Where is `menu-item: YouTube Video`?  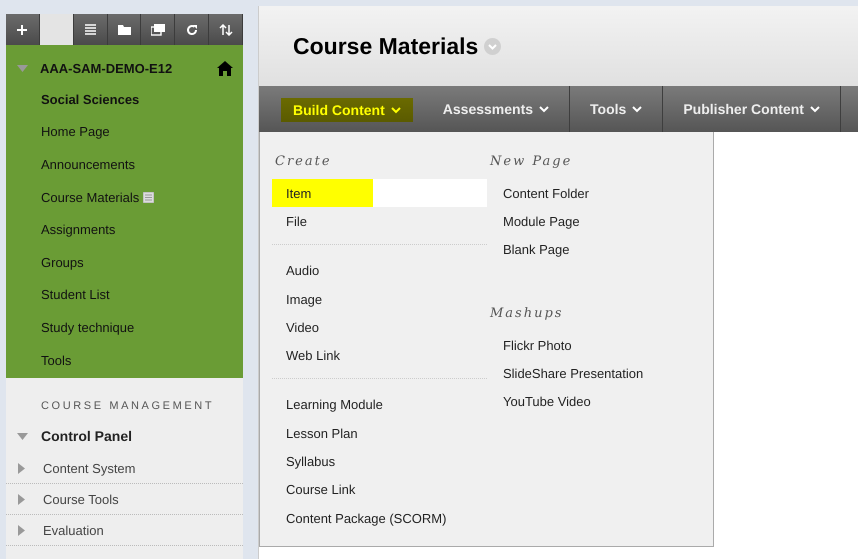 menu-item: YouTube Video is located at coordinates (594, 401).